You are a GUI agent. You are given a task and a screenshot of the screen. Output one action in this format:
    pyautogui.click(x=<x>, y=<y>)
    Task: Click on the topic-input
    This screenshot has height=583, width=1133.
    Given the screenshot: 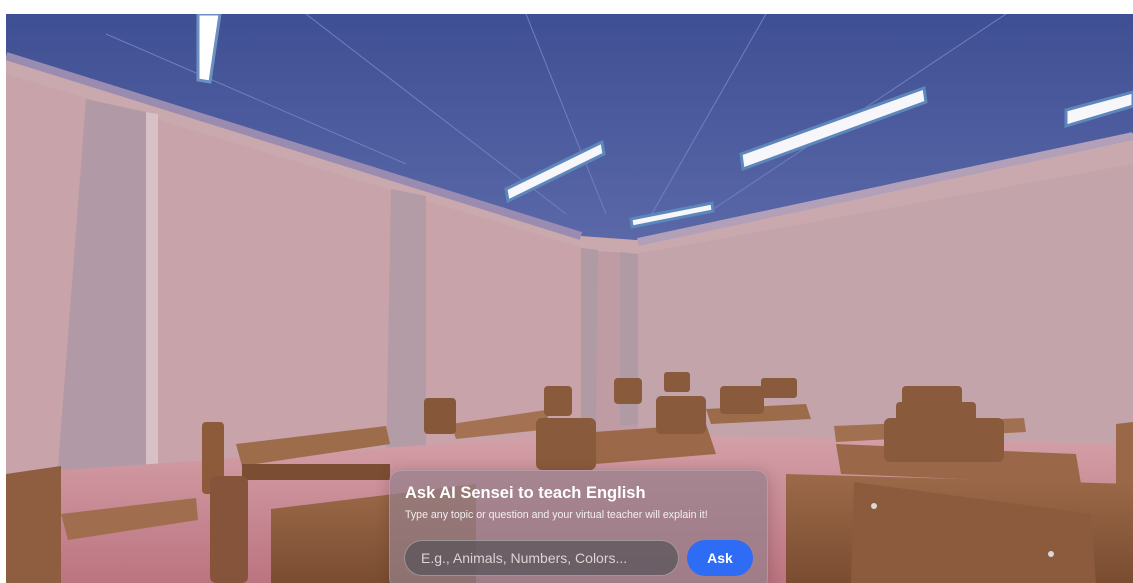 What is the action you would take?
    pyautogui.click(x=541, y=558)
    